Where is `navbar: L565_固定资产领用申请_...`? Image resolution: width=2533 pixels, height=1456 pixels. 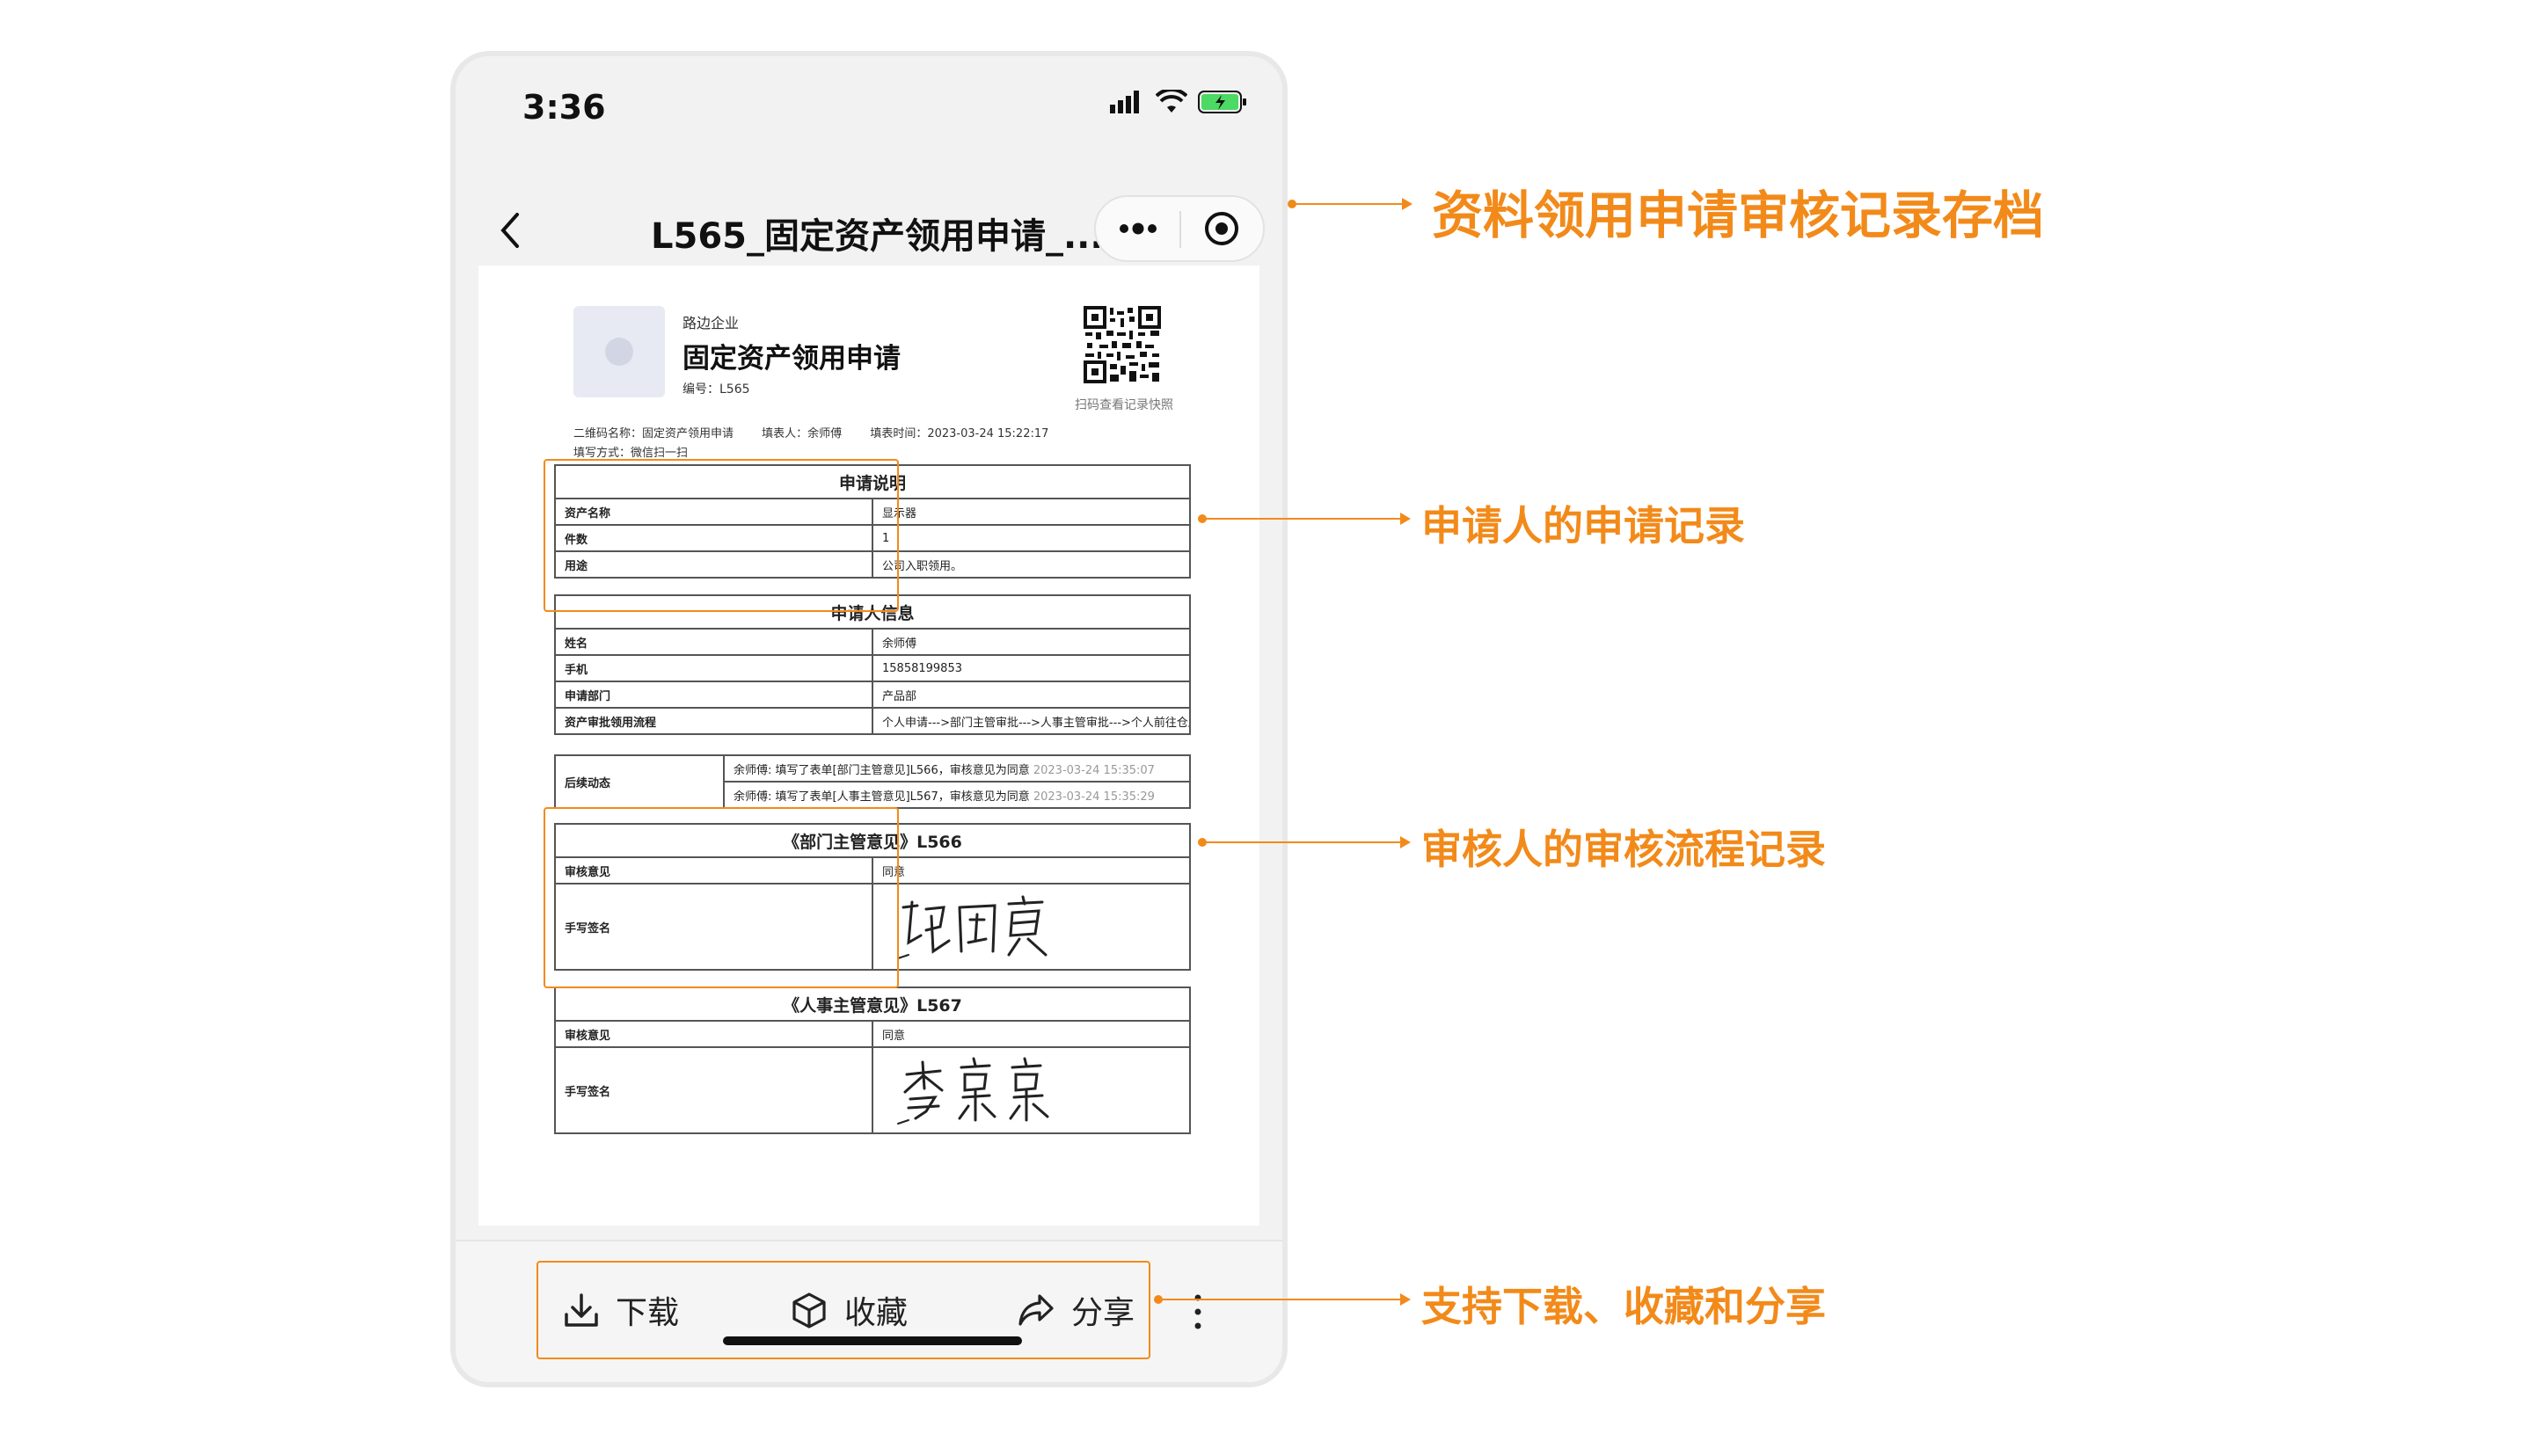
navbar: L565_固定资产领用申请_... is located at coordinates (869, 232).